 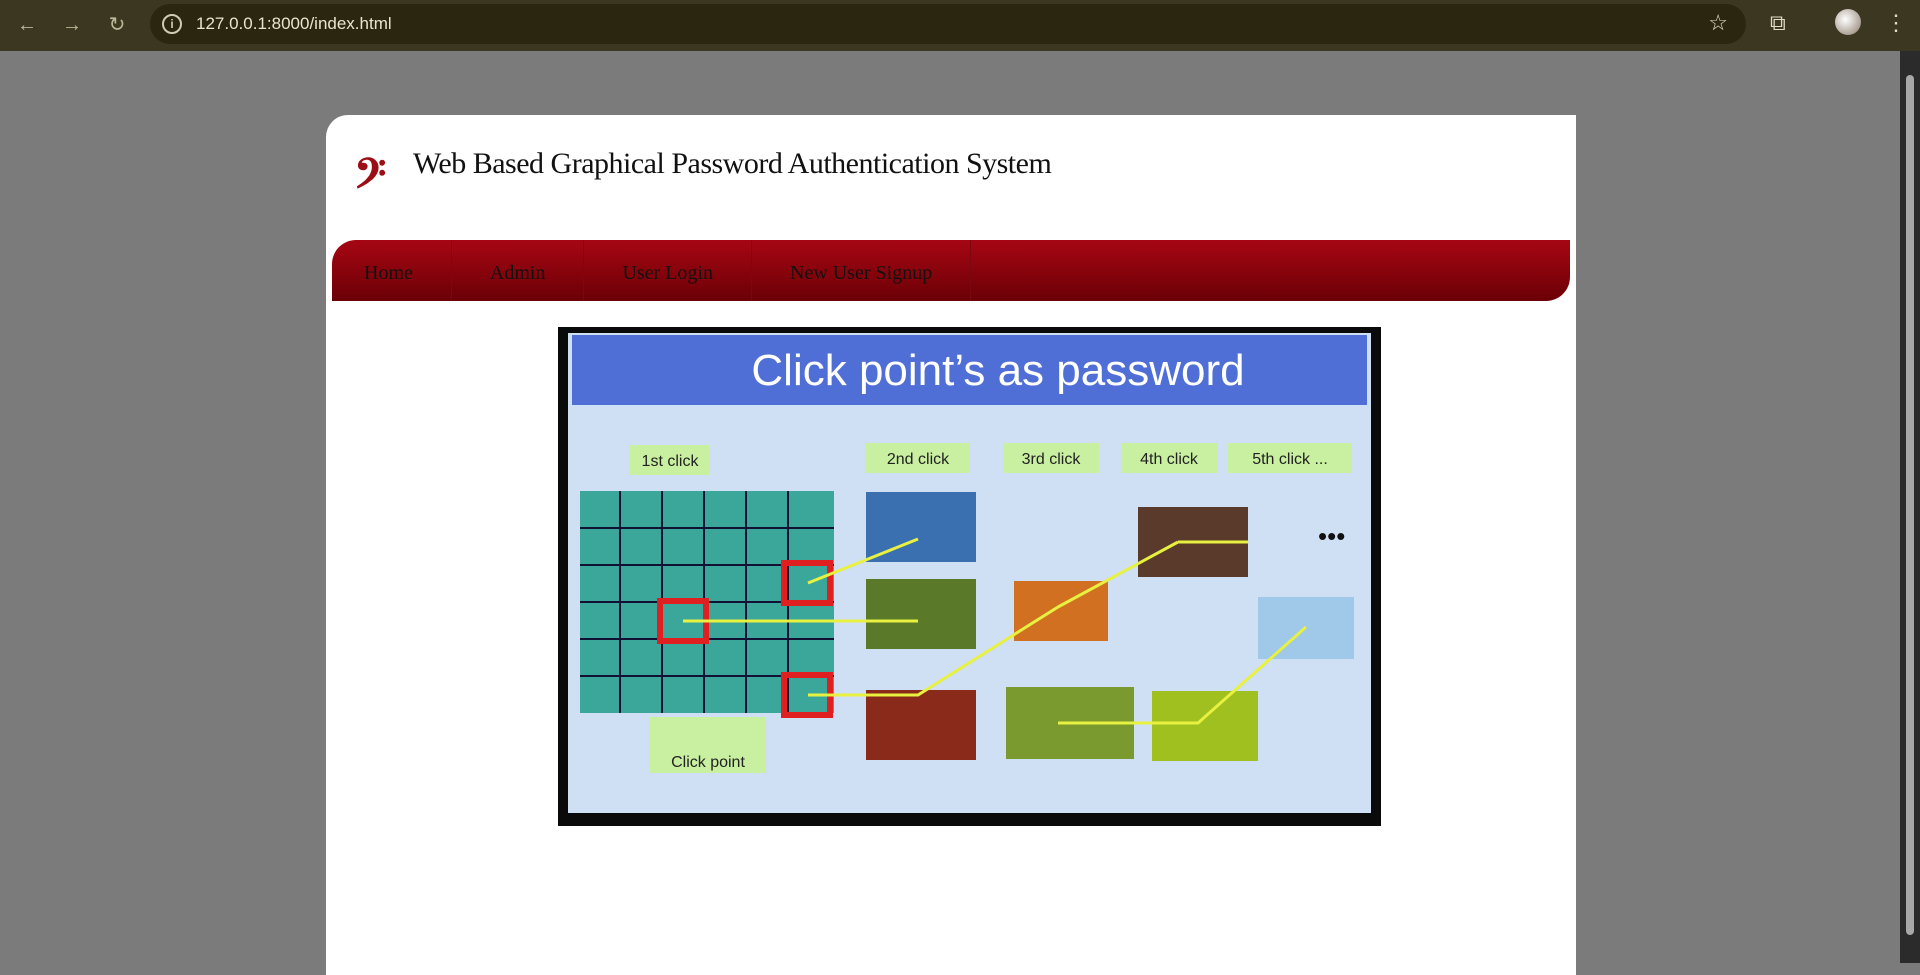 I want to click on address-bar: i 127.0.0.1:8000/index.html ☆, so click(x=948, y=24).